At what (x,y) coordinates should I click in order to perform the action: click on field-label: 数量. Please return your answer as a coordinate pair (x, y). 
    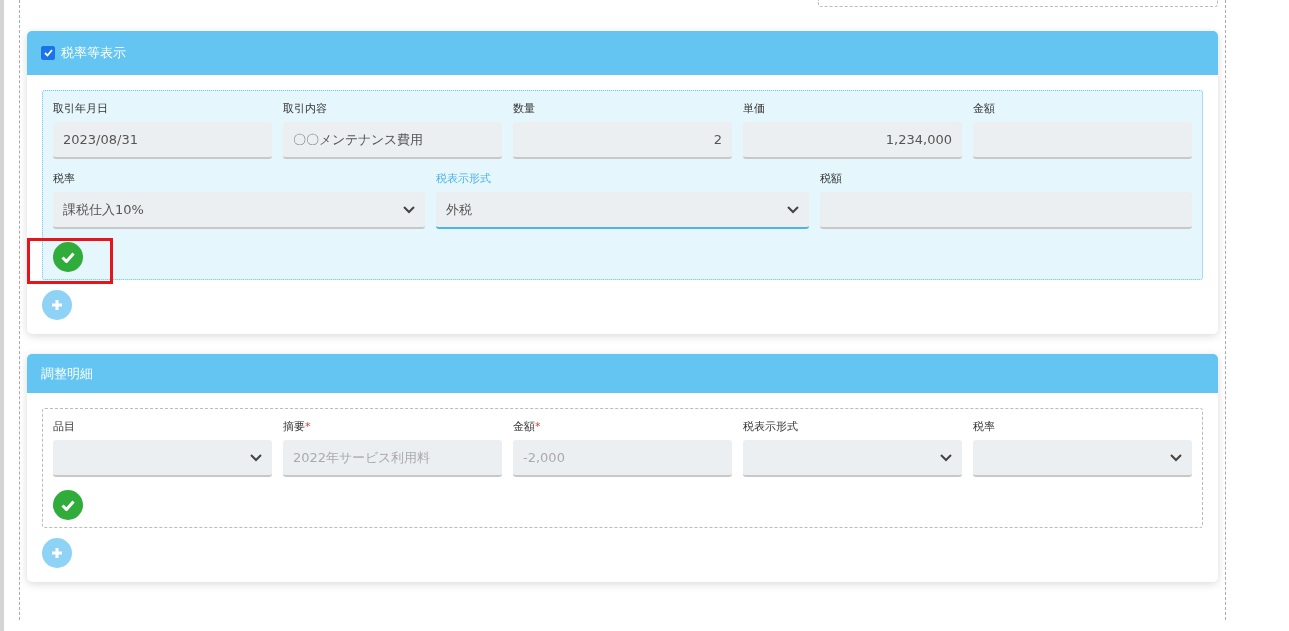
    Looking at the image, I should click on (524, 109).